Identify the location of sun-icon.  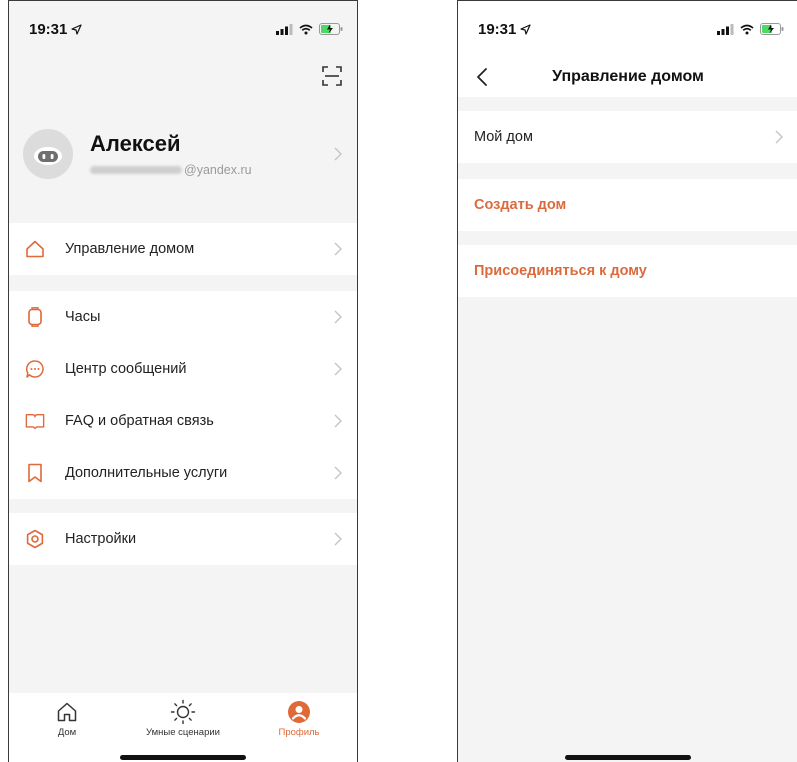
(183, 712).